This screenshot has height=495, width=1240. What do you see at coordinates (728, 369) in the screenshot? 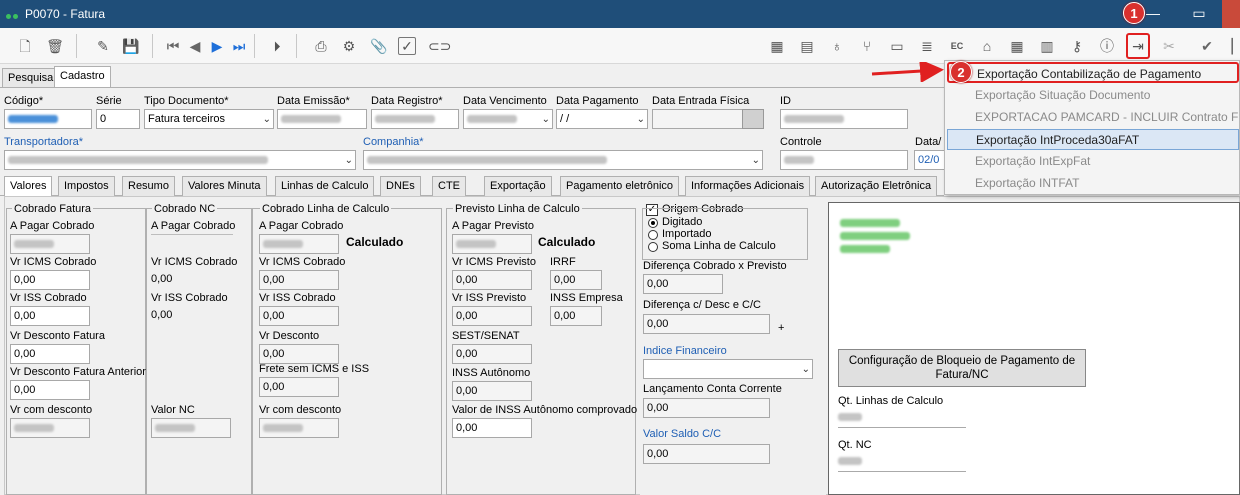
I see `indice-select: ⌄` at bounding box center [728, 369].